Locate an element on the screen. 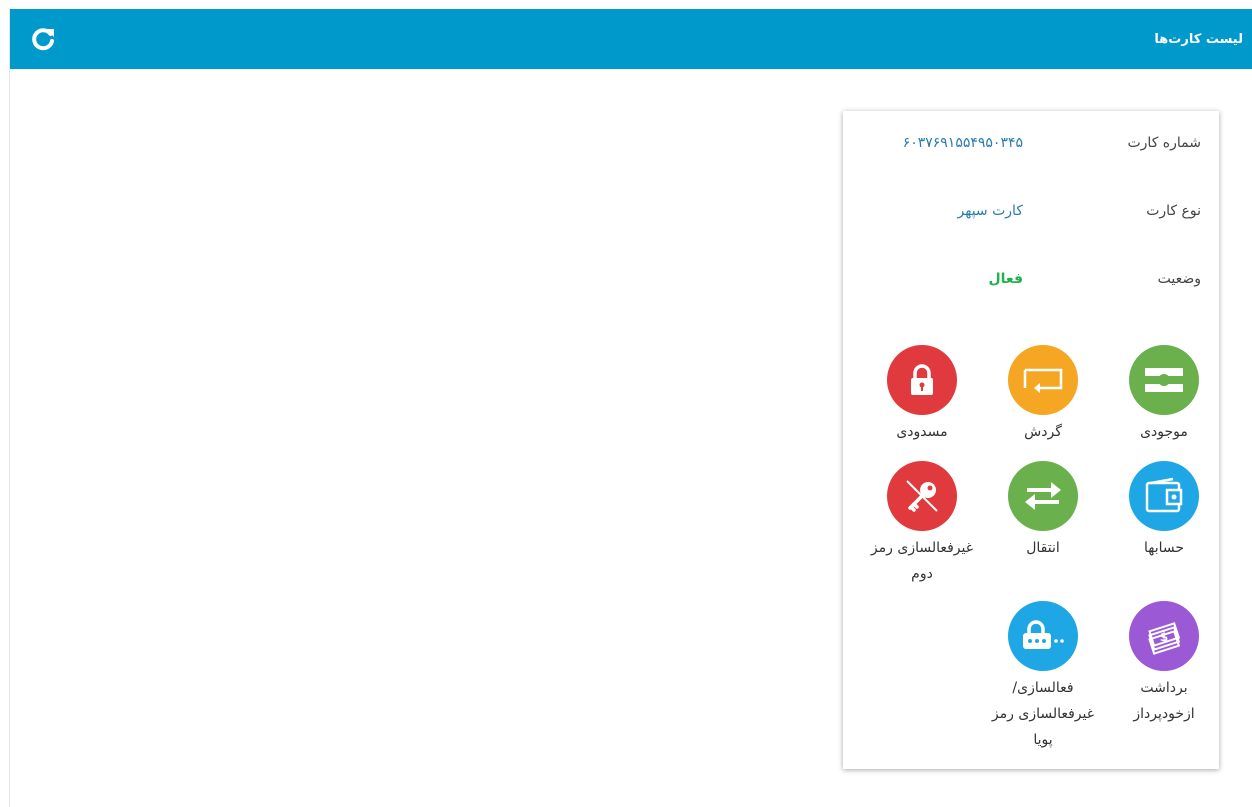 The height and width of the screenshot is (807, 1252). transfer-button: انتقال is located at coordinates (1043, 511).